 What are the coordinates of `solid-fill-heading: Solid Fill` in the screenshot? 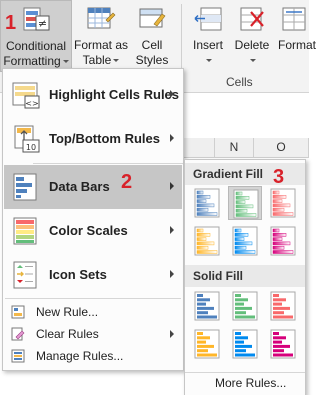 It's located at (245, 276).